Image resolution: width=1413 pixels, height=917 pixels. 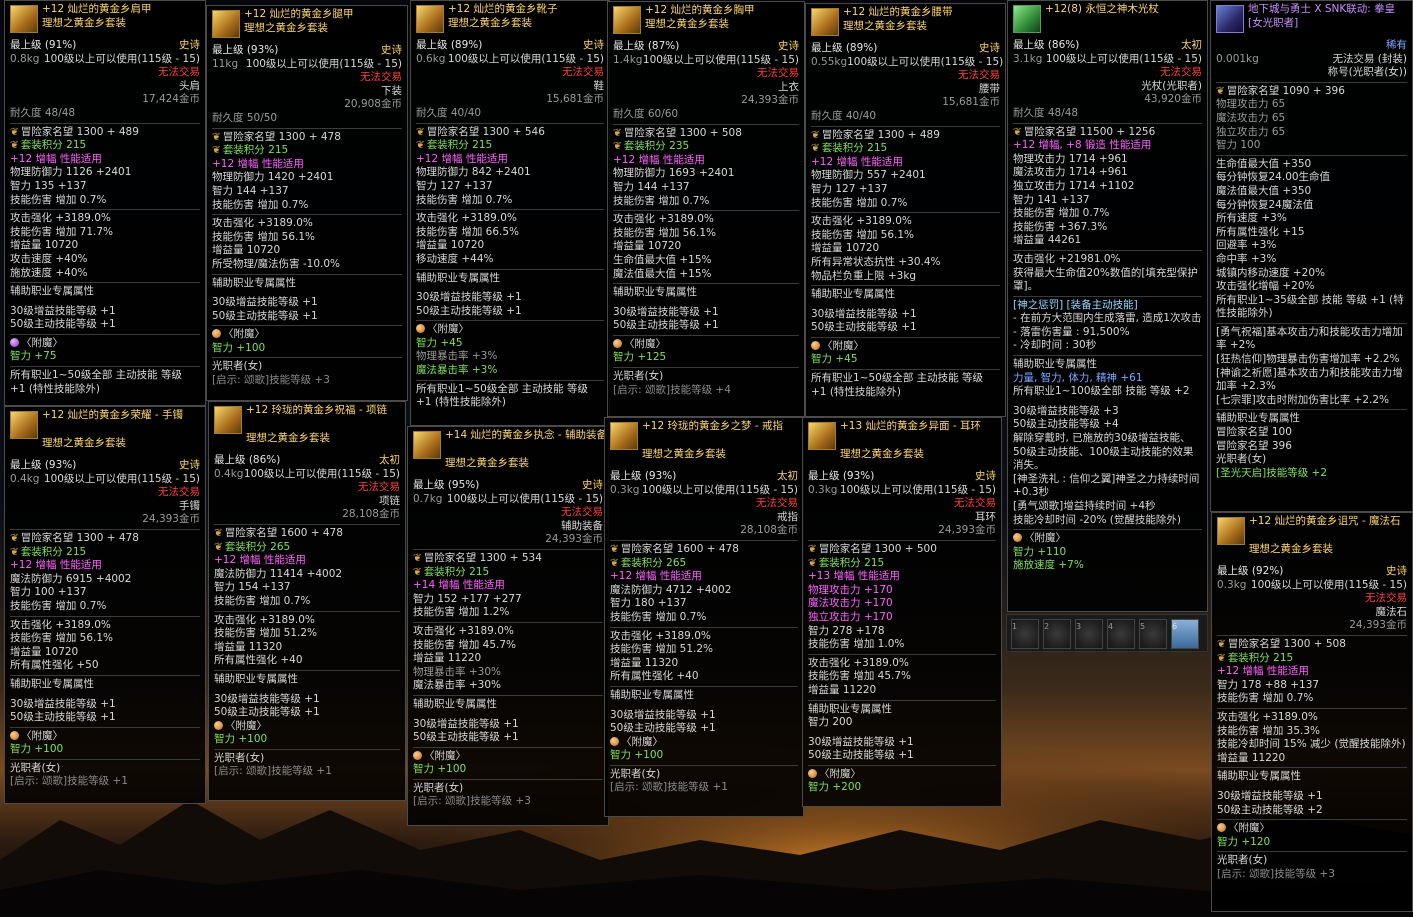 What do you see at coordinates (823, 489) in the screenshot?
I see `weight: 0.3kg` at bounding box center [823, 489].